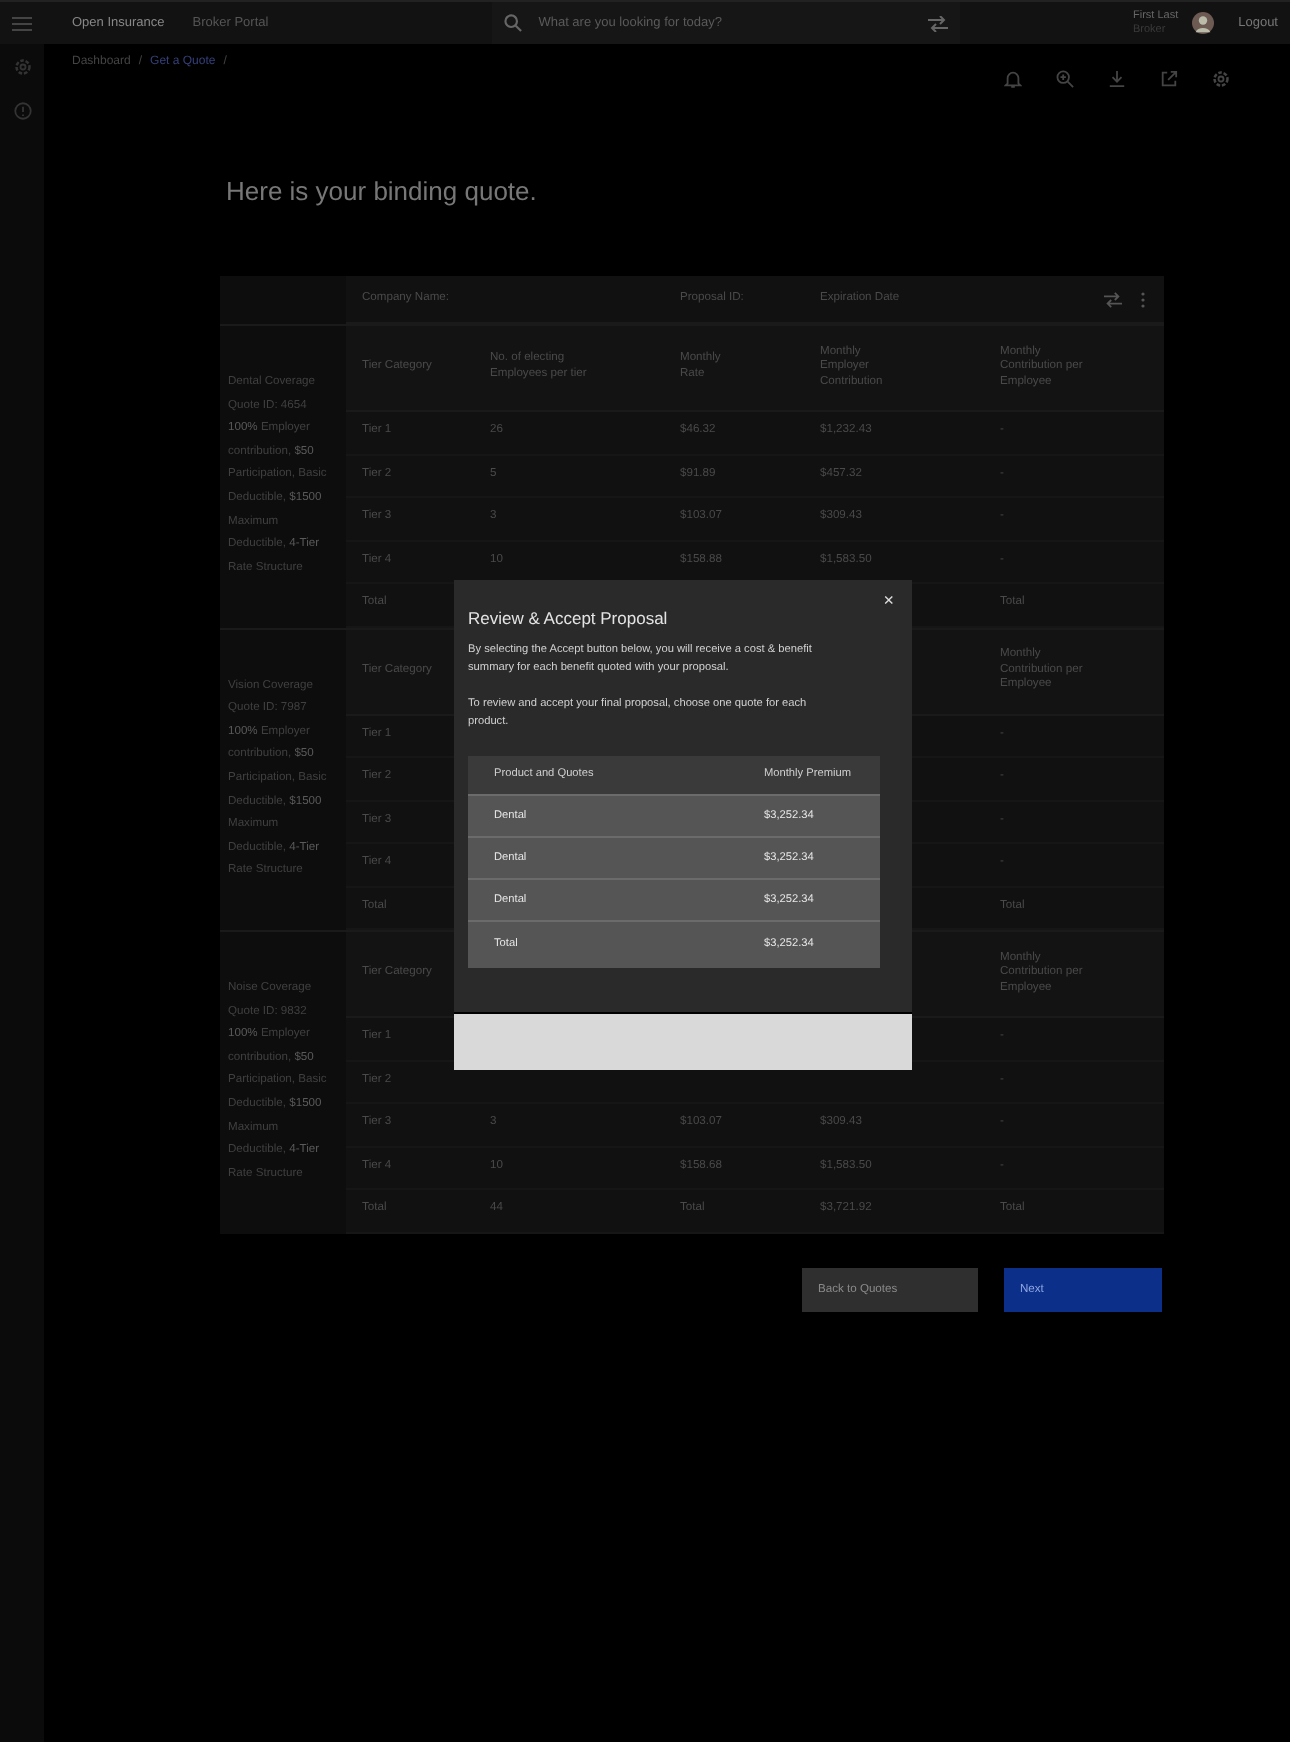  Describe the element at coordinates (569, 618) in the screenshot. I see `modal-title: Review & Accept Proposal` at that location.